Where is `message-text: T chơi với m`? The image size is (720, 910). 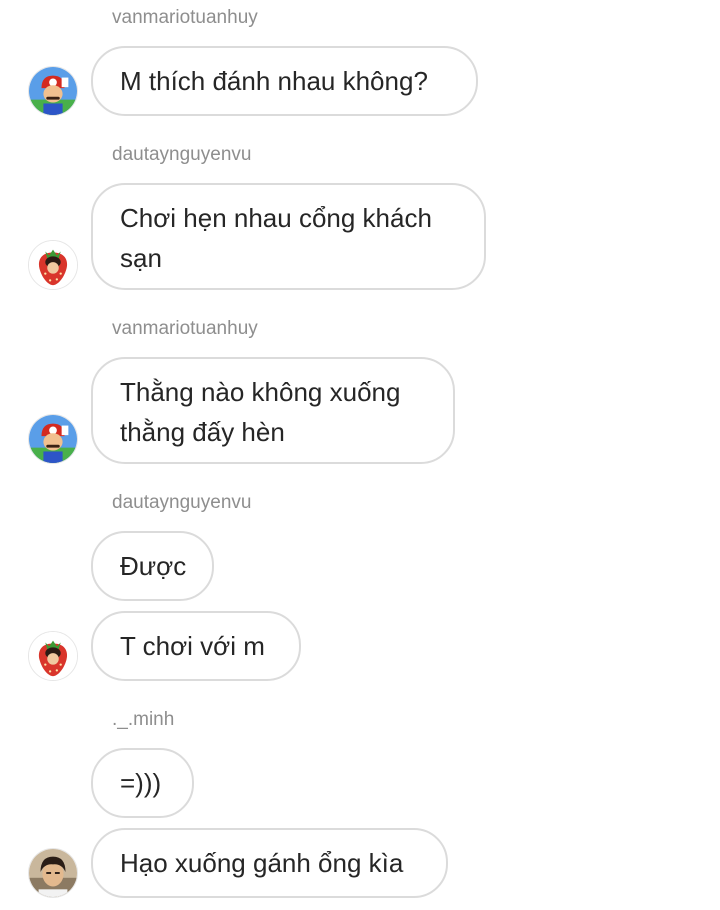 message-text: T chơi với m is located at coordinates (192, 646).